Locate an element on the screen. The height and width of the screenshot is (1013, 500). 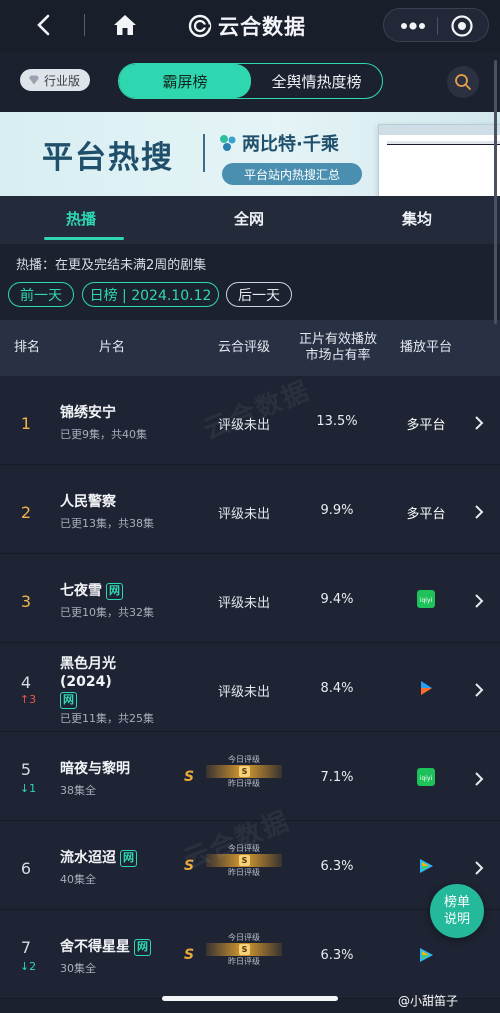
col-share-line2: 市场占有率 is located at coordinates (338, 355).